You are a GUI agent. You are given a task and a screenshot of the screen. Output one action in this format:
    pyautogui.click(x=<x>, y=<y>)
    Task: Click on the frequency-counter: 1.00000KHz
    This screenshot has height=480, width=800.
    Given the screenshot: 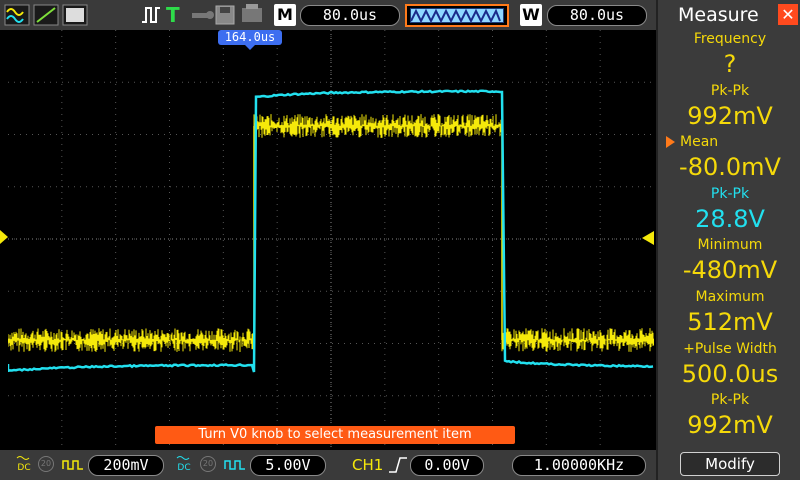 What is the action you would take?
    pyautogui.click(x=579, y=465)
    